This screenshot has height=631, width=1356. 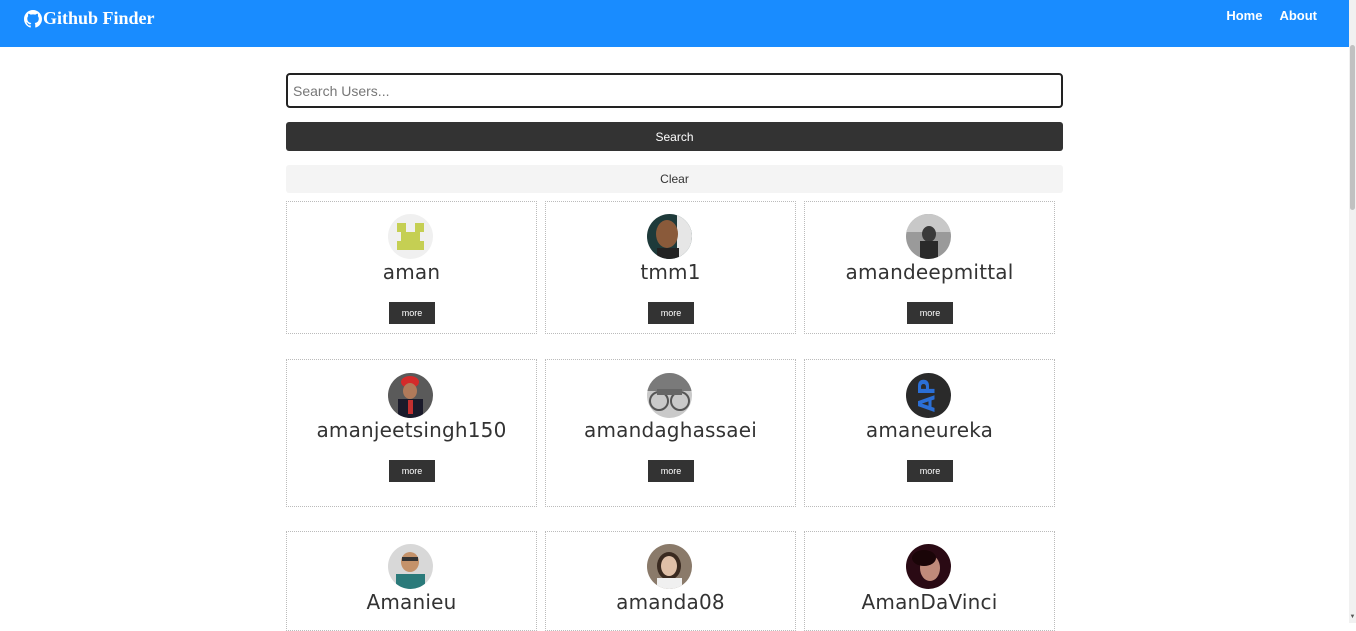 I want to click on search-button: Search, so click(x=674, y=136).